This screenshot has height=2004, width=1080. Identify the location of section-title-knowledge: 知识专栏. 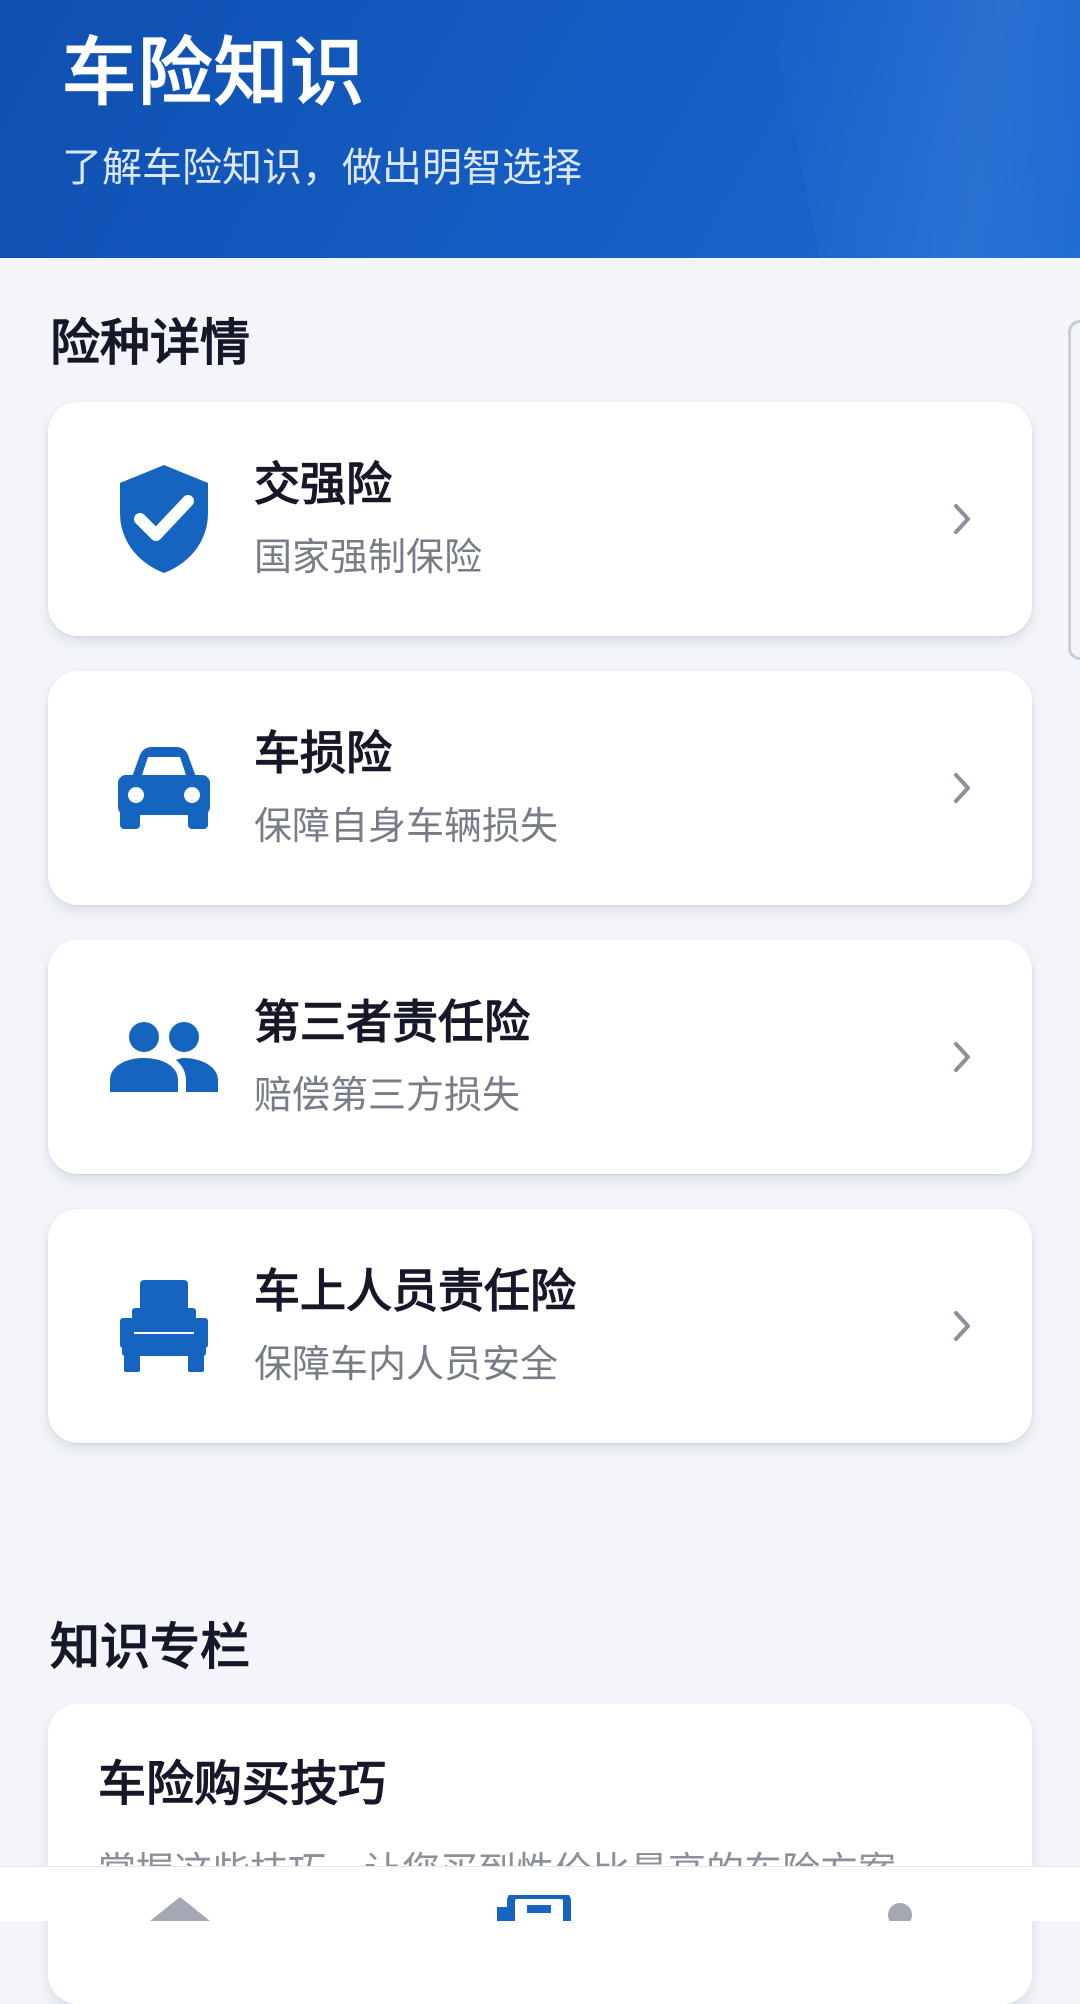
(150, 1647).